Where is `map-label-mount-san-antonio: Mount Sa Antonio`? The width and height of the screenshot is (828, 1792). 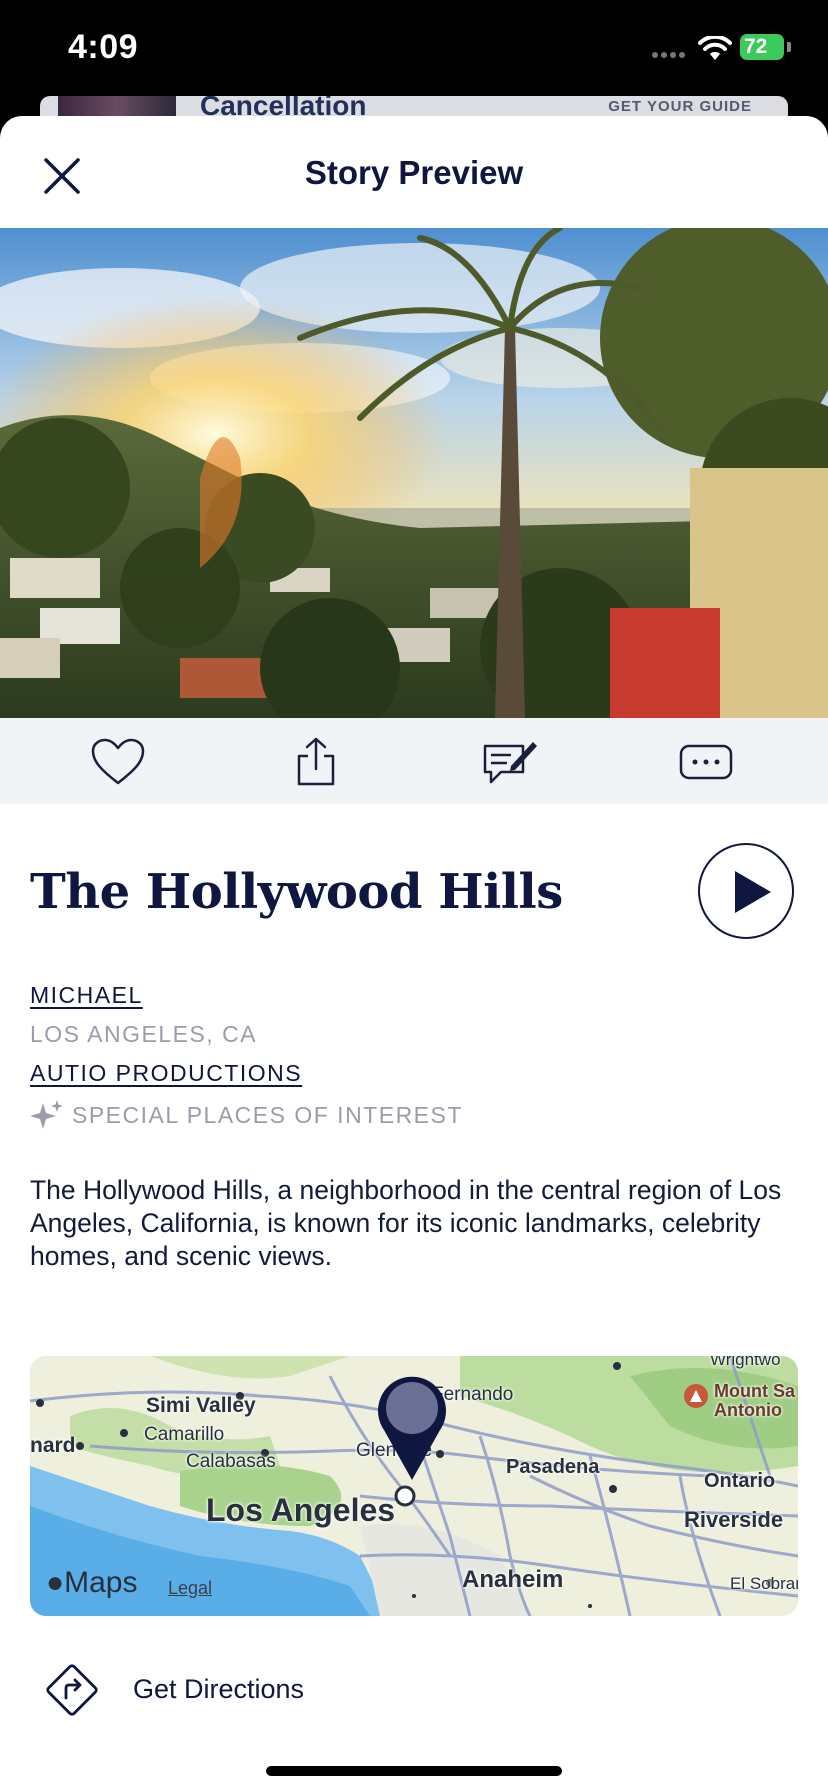 map-label-mount-san-antonio: Mount Sa Antonio is located at coordinates (754, 1400).